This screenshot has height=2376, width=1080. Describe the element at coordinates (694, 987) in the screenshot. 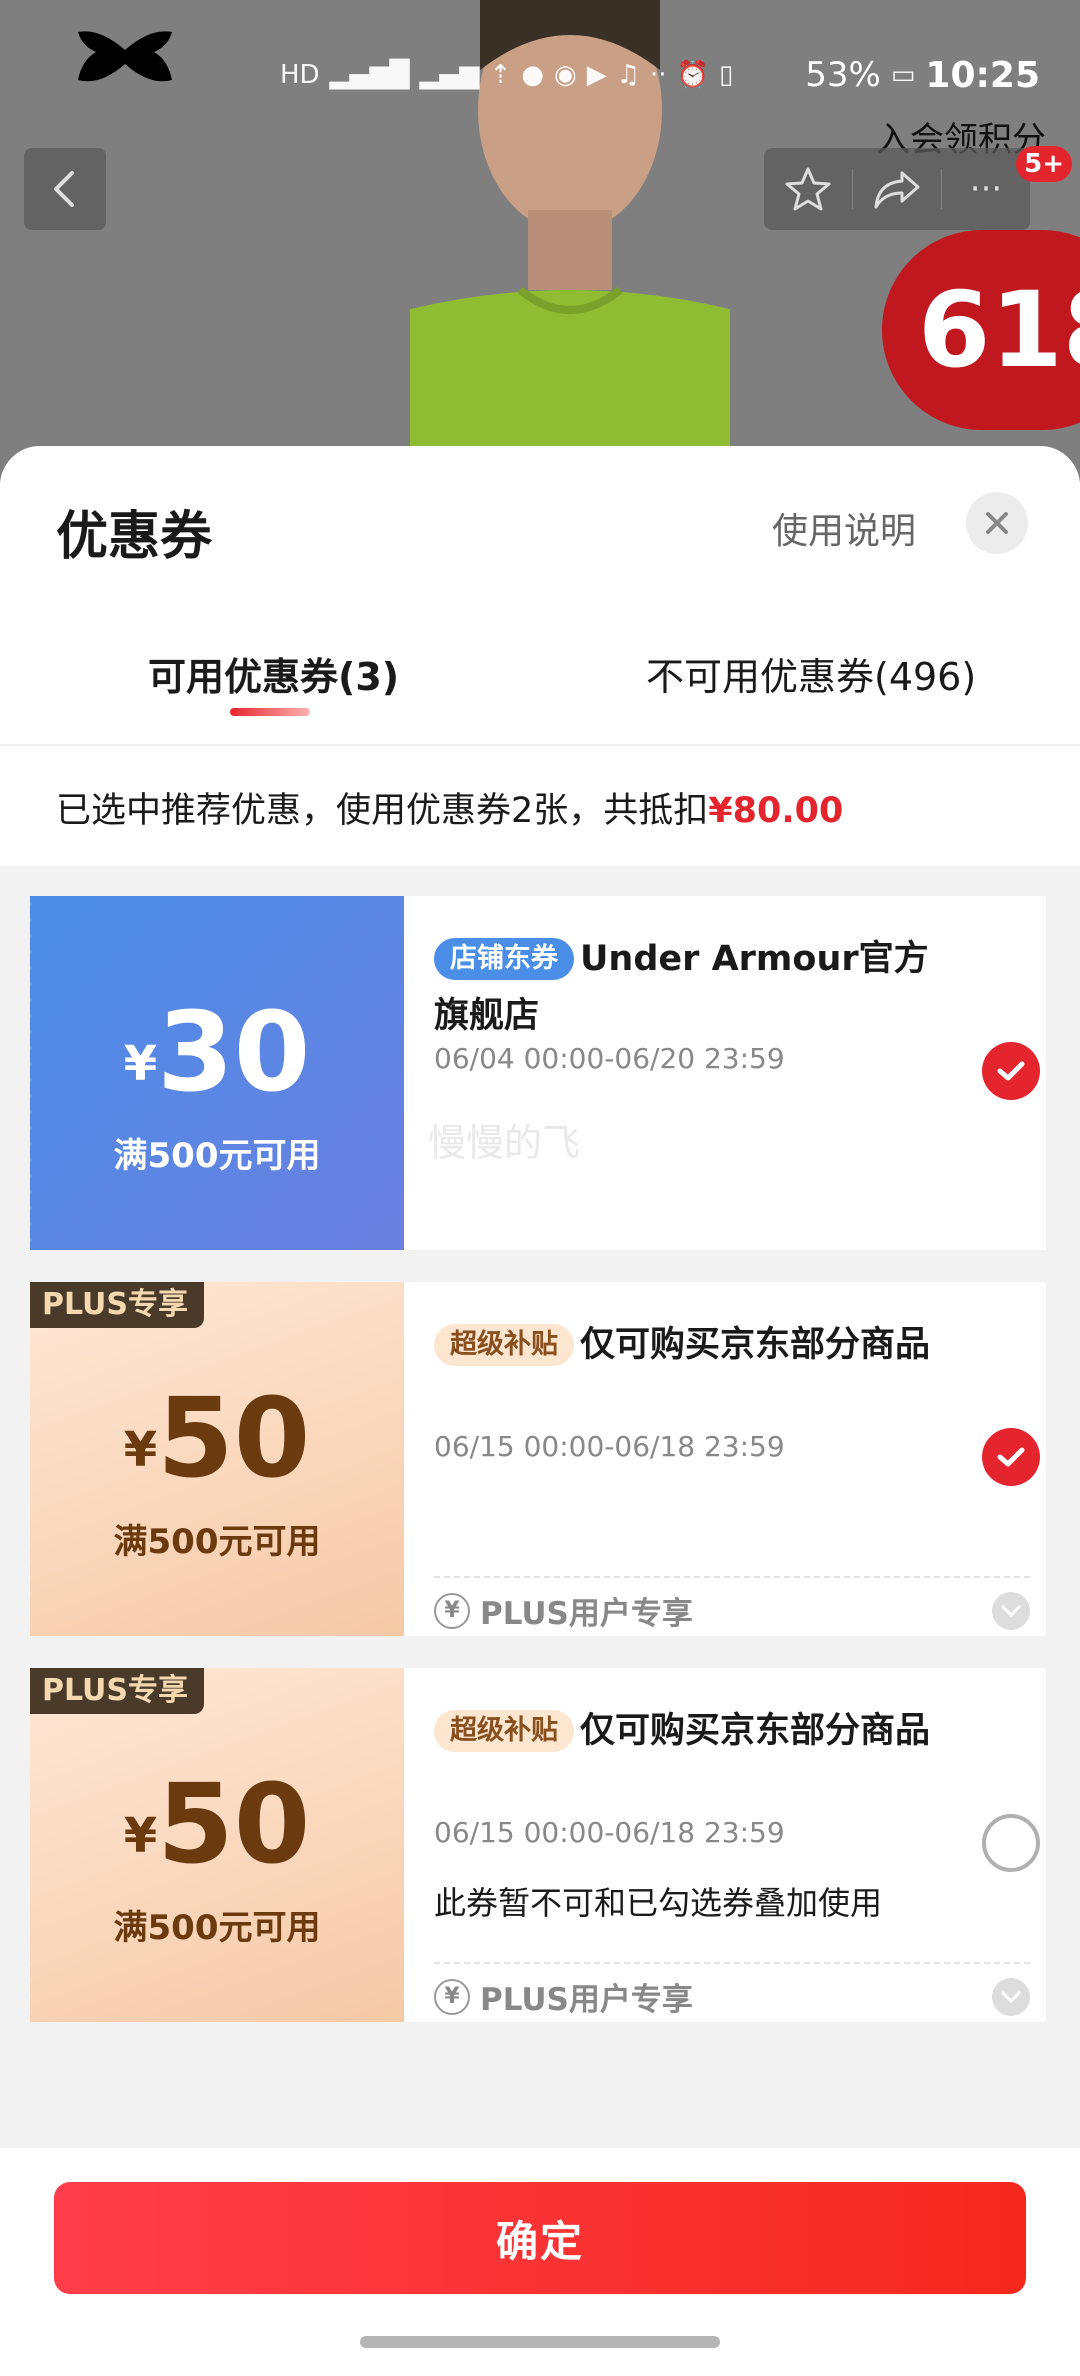

I see `coupon-title: 店铺东券 Under Armour官方旗舰店` at that location.